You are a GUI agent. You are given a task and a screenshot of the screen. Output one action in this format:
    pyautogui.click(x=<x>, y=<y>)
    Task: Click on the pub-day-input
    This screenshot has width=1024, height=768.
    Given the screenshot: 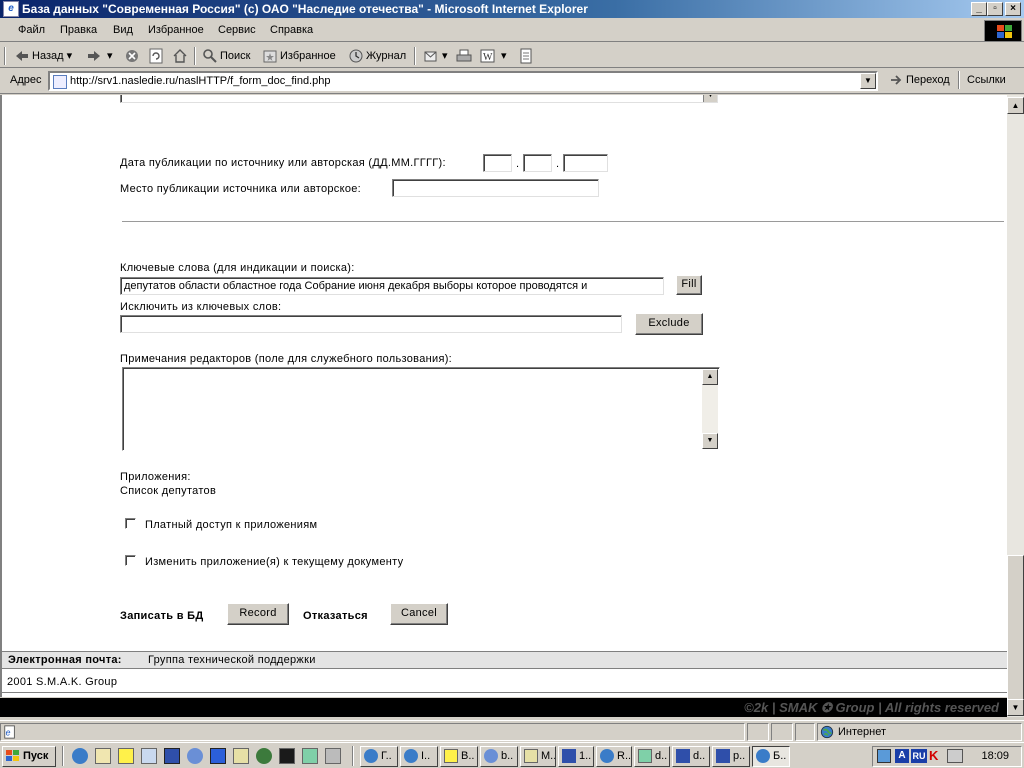 What is the action you would take?
    pyautogui.click(x=497, y=163)
    